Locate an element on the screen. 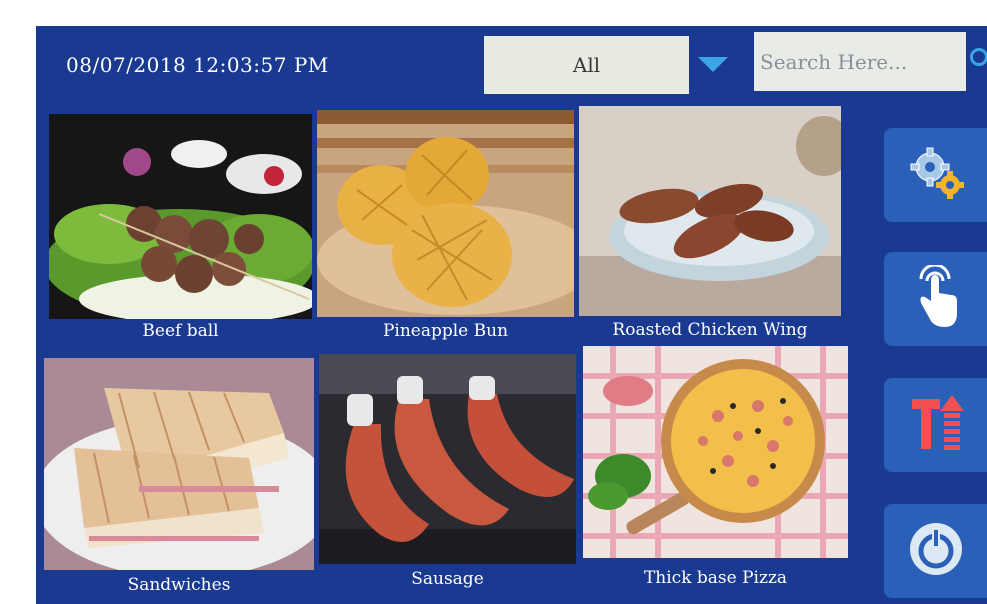 The width and height of the screenshot is (987, 604). settings-button is located at coordinates (935, 175).